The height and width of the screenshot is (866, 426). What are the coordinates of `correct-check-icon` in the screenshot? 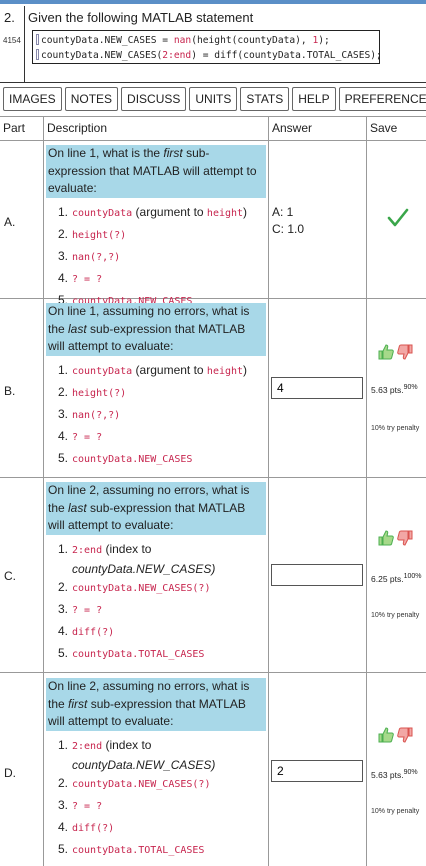 It's located at (398, 217).